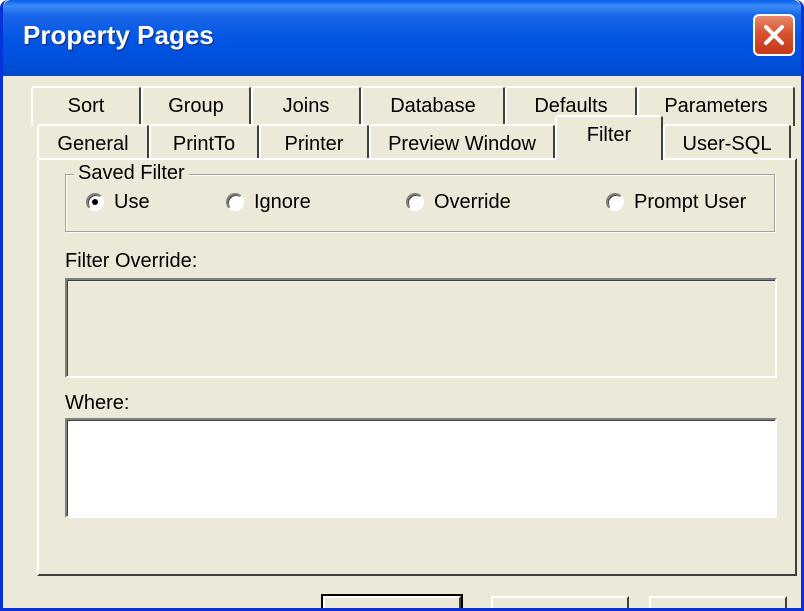  I want to click on radio-ignore-circle, so click(235, 202).